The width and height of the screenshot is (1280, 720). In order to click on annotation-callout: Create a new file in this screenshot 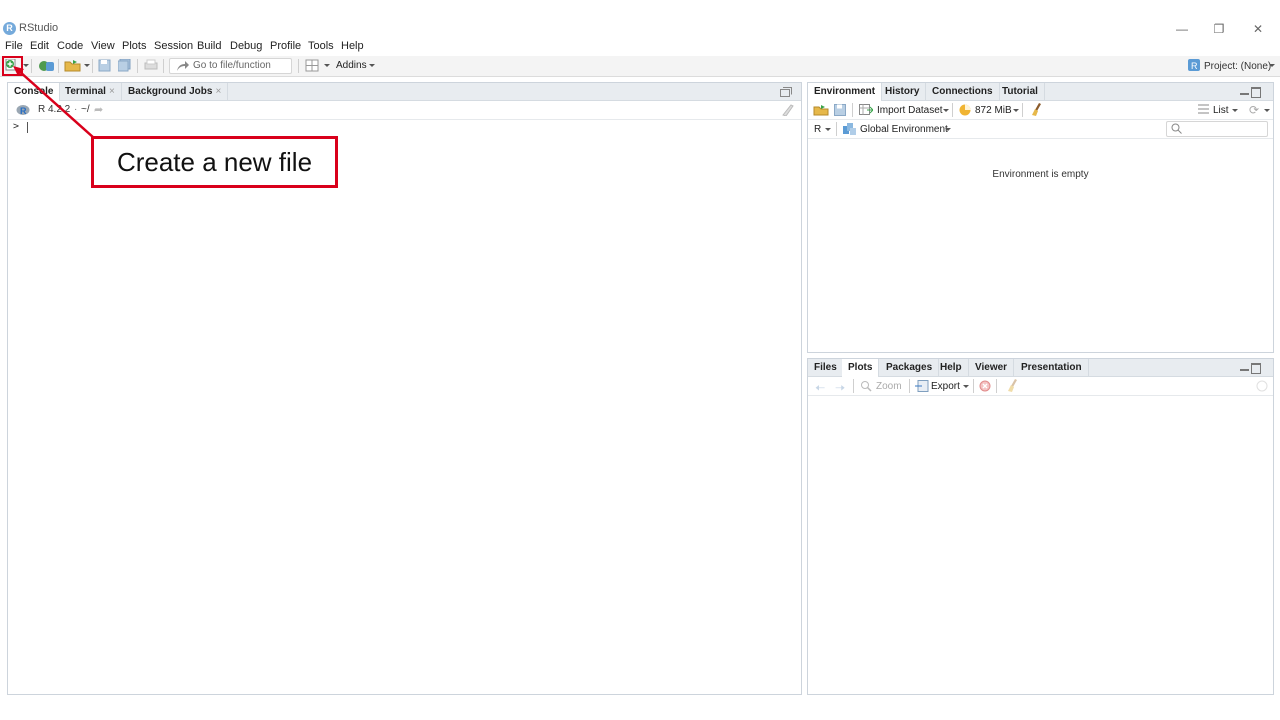, I will do `click(214, 162)`.